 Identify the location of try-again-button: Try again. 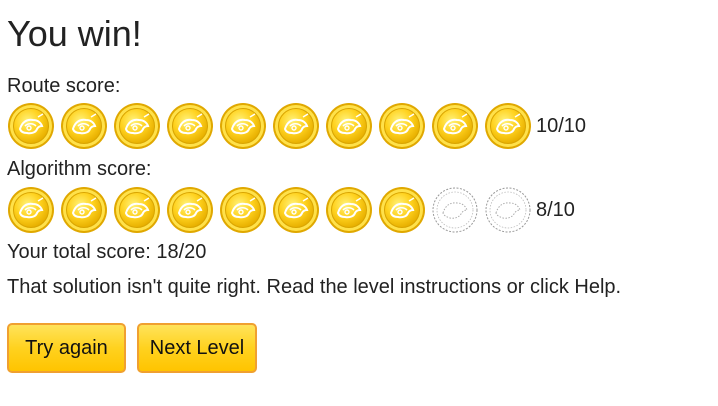
(66, 348).